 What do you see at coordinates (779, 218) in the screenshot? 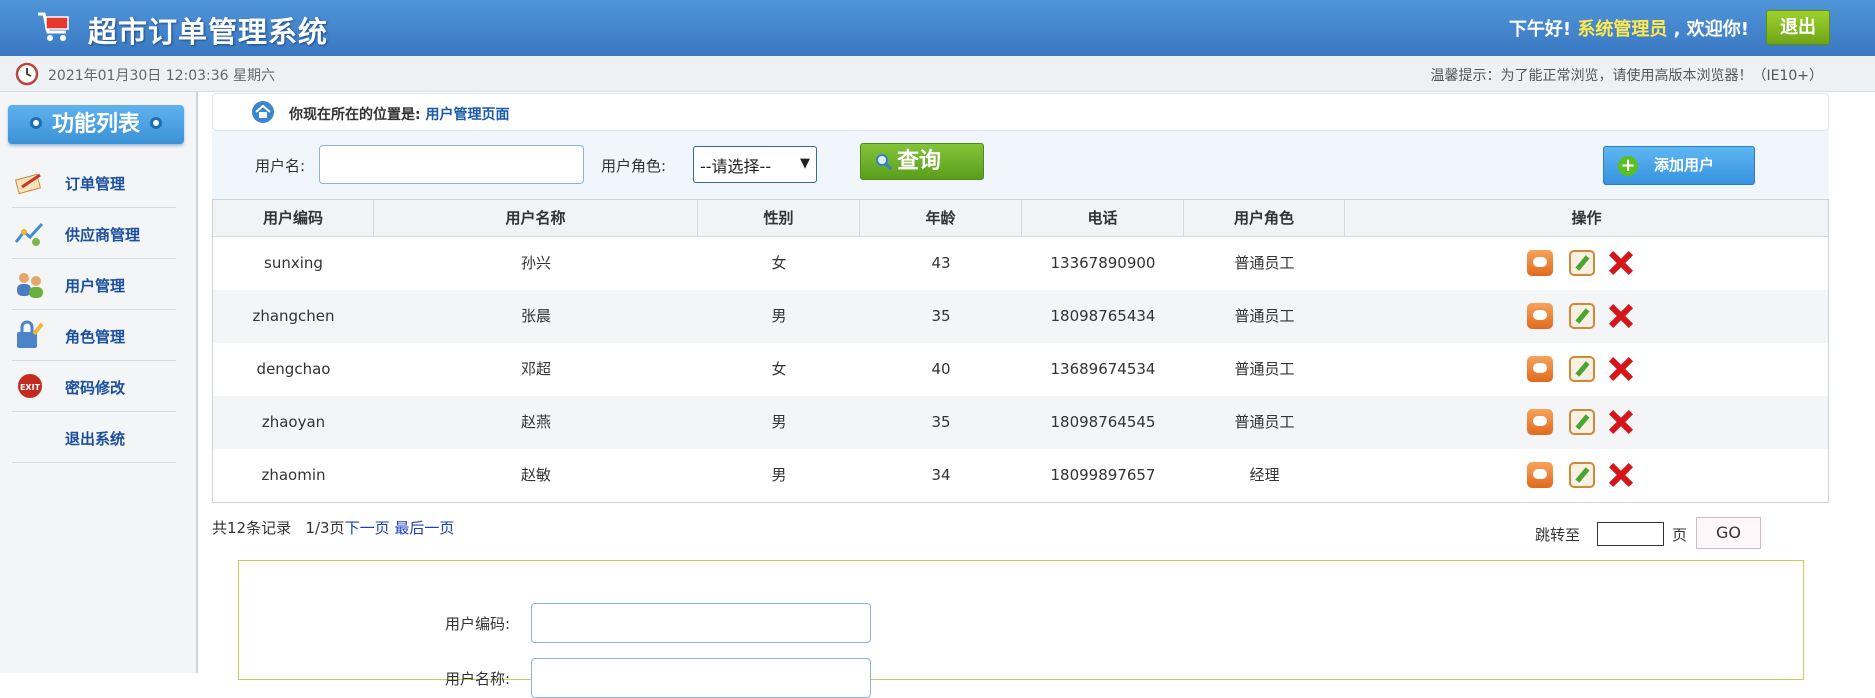
I see `column-header: 性别` at bounding box center [779, 218].